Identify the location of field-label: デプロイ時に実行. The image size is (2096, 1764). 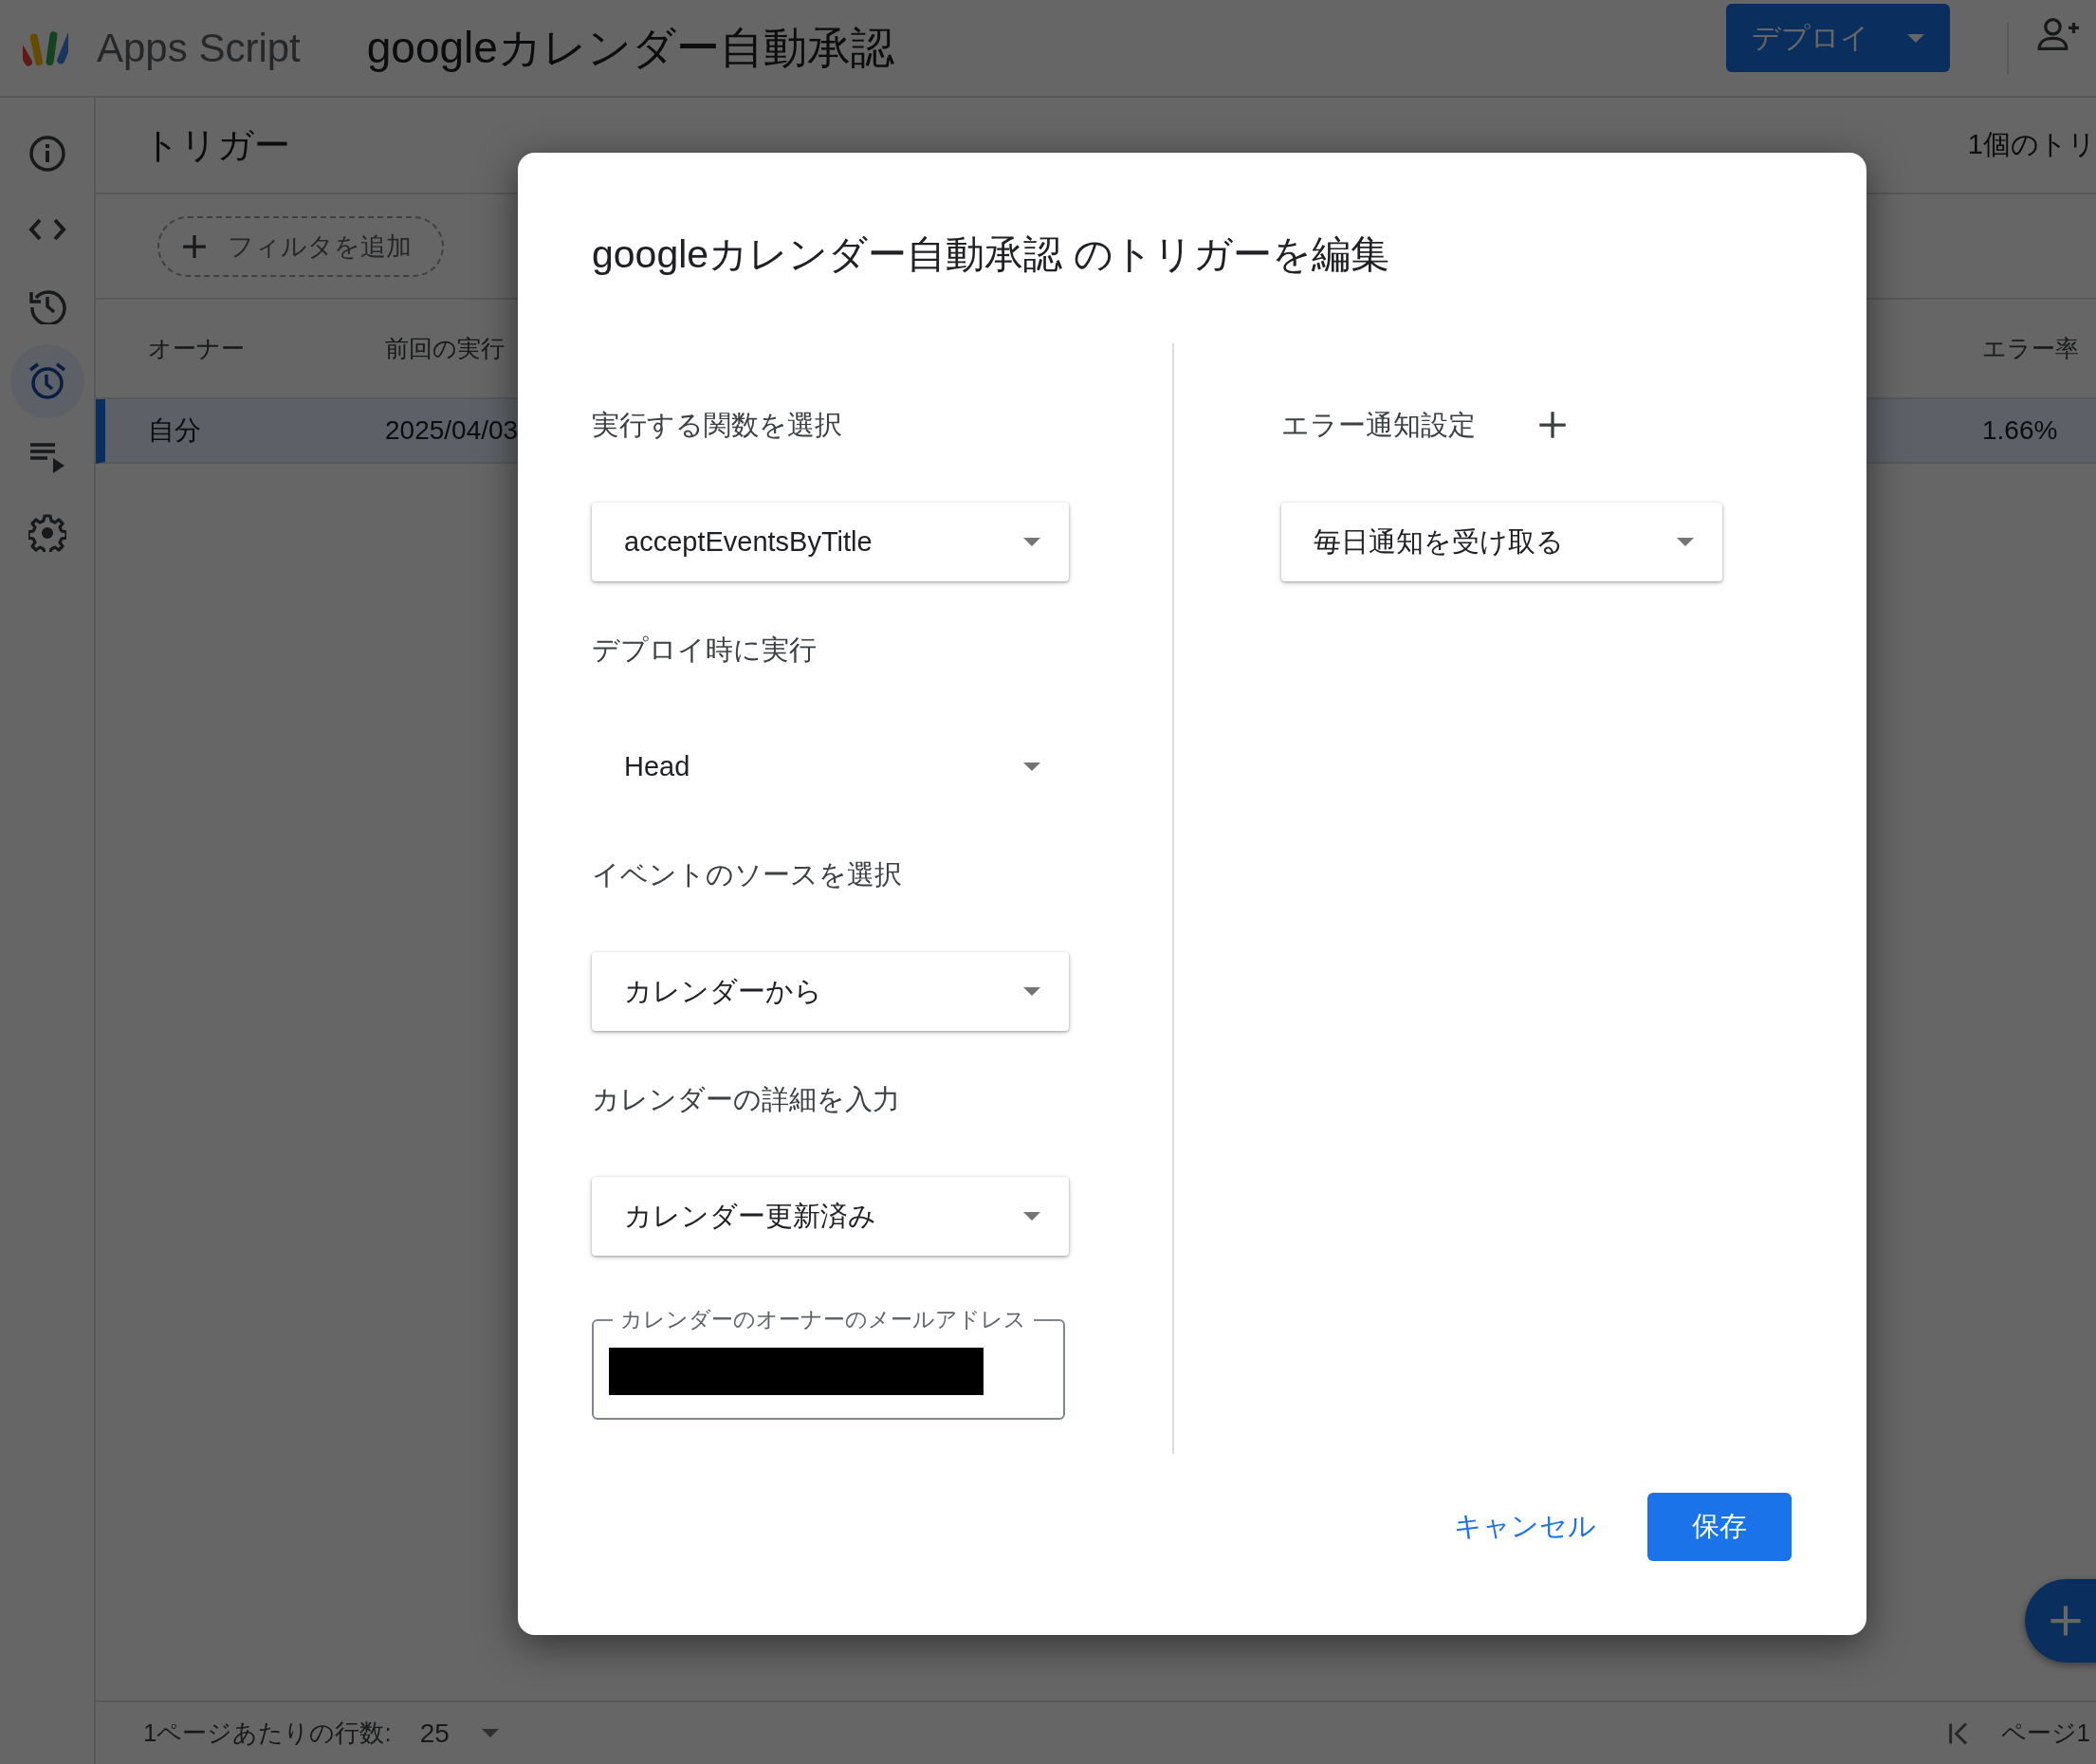
(705, 650).